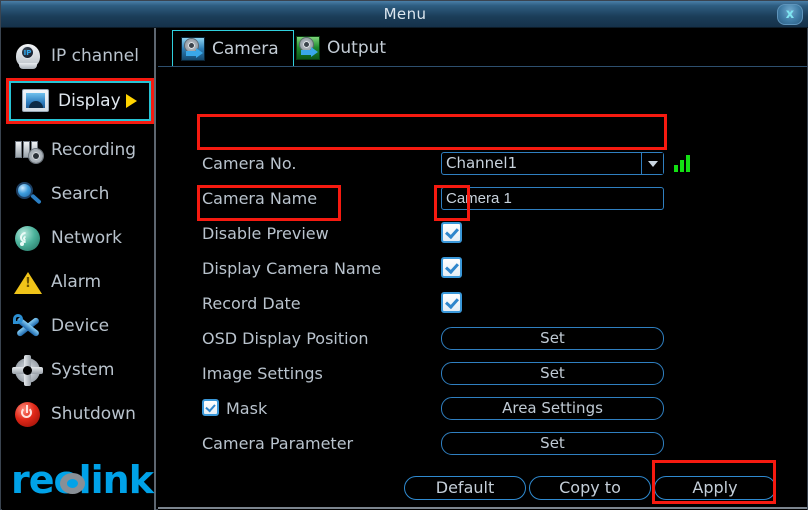 The width and height of the screenshot is (808, 510). I want to click on warning-triangle-icon: !, so click(29, 282).